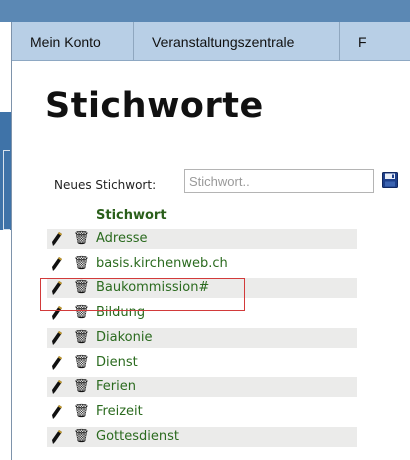 The width and height of the screenshot is (410, 460). Describe the element at coordinates (390, 180) in the screenshot. I see `save-icon` at that location.